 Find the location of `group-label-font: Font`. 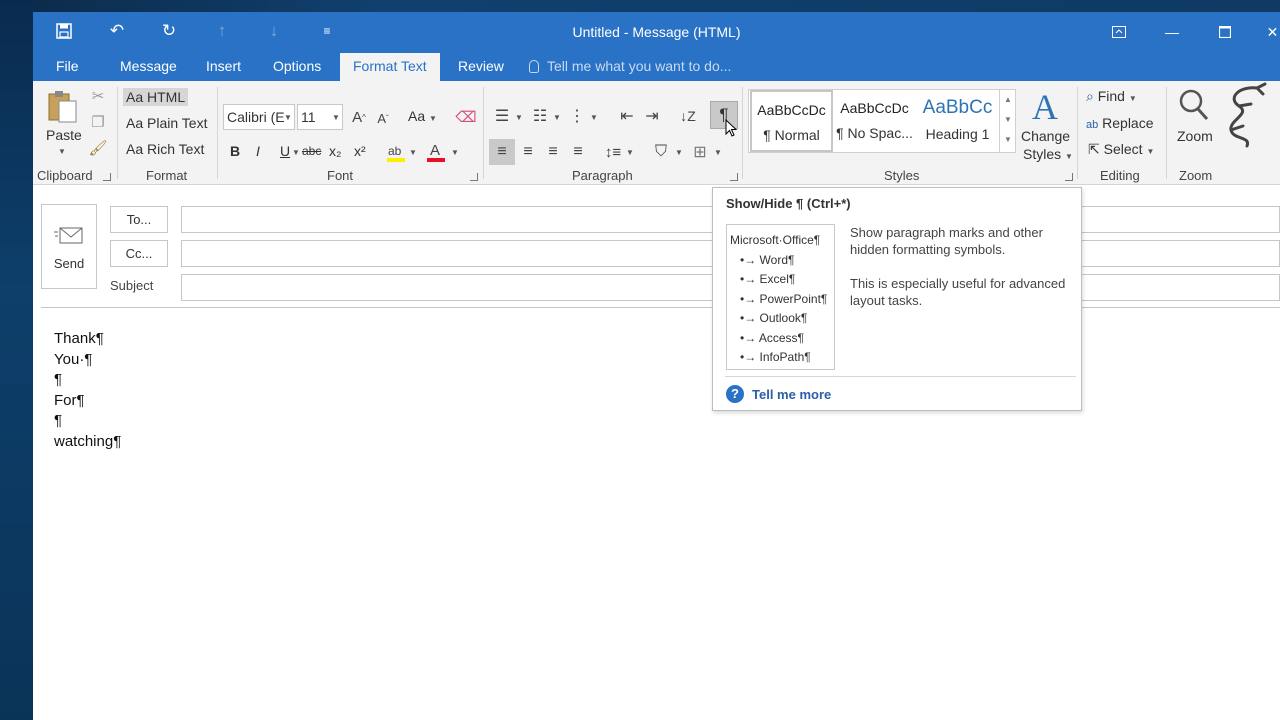

group-label-font: Font is located at coordinates (340, 175).